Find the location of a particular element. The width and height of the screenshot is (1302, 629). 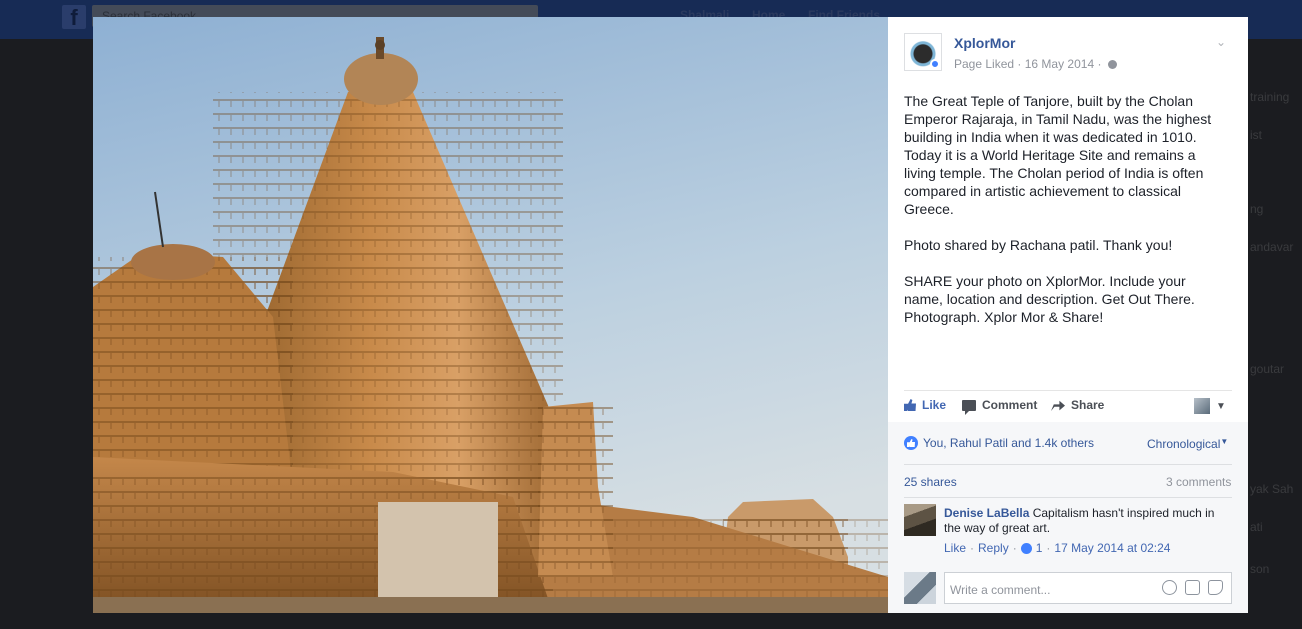

like-button: Like is located at coordinates (925, 405).